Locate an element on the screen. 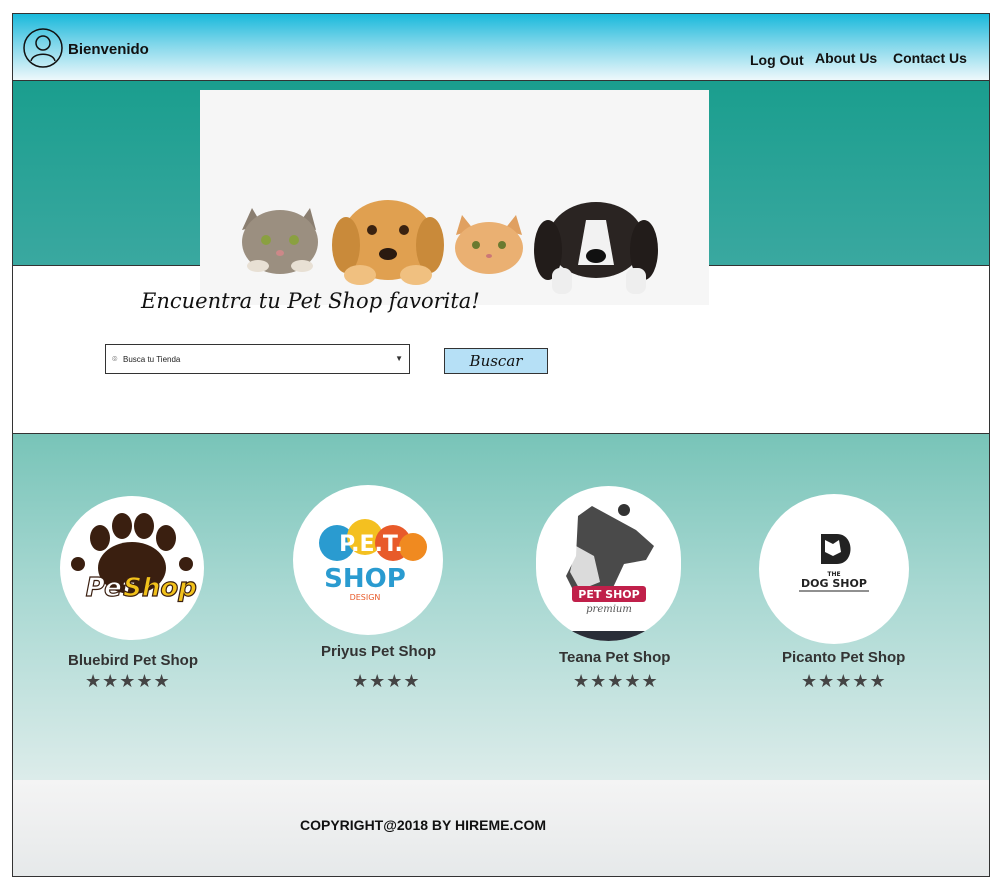 This screenshot has height=887, width=1006. bluebird-logo-text-shop: Shop is located at coordinates (160, 588).